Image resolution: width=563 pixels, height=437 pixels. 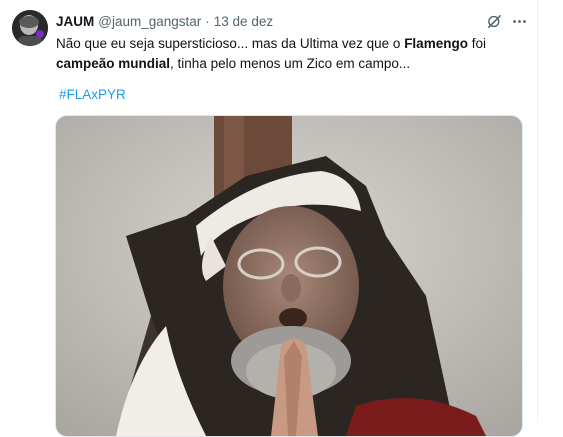 What do you see at coordinates (75, 21) in the screenshot?
I see `display-name: JAUM` at bounding box center [75, 21].